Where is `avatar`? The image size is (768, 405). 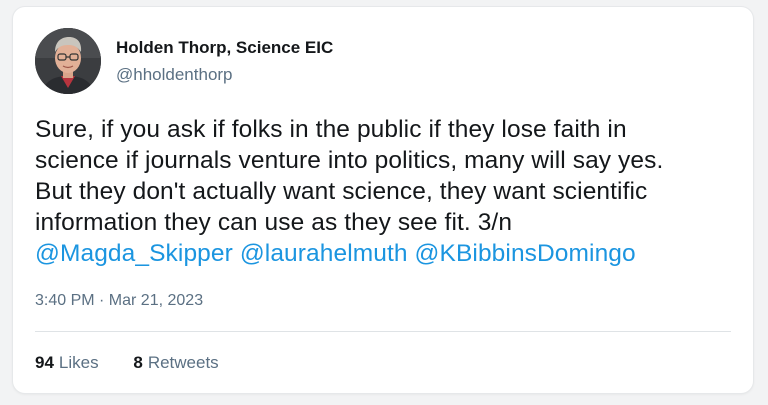 avatar is located at coordinates (68, 61).